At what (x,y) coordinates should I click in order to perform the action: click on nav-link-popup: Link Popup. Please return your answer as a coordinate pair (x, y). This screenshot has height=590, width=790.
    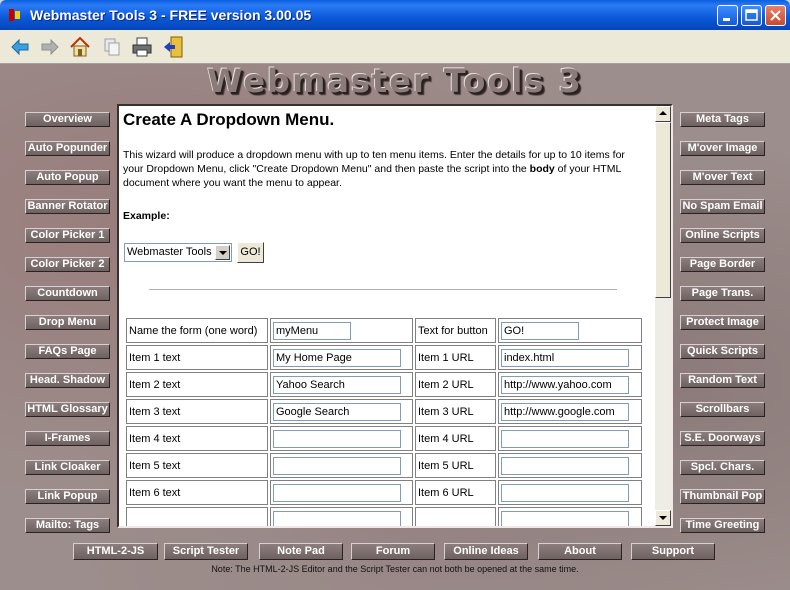
    Looking at the image, I should click on (67, 496).